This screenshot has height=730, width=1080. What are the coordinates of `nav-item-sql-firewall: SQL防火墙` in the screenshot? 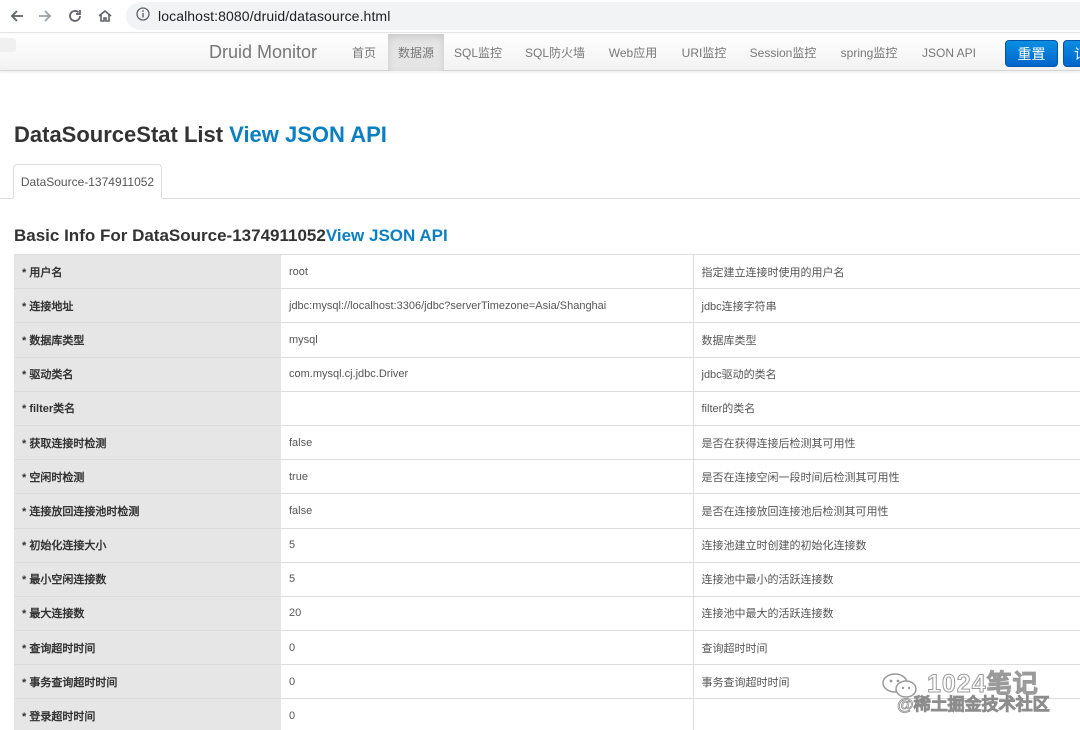 It's located at (555, 52).